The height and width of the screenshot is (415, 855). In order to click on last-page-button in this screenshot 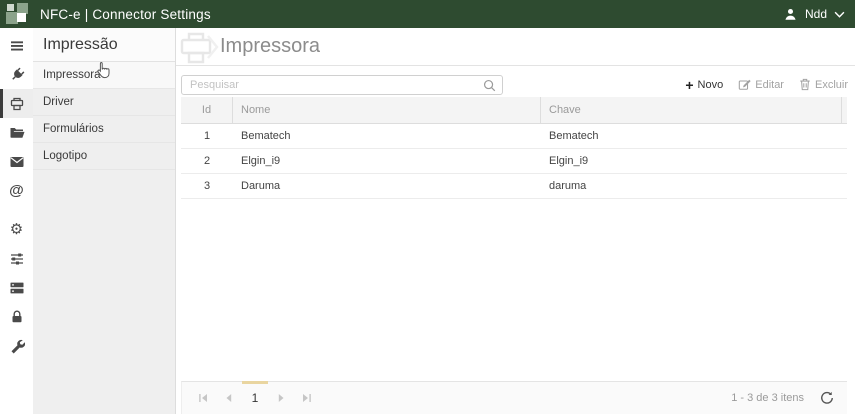, I will do `click(307, 398)`.